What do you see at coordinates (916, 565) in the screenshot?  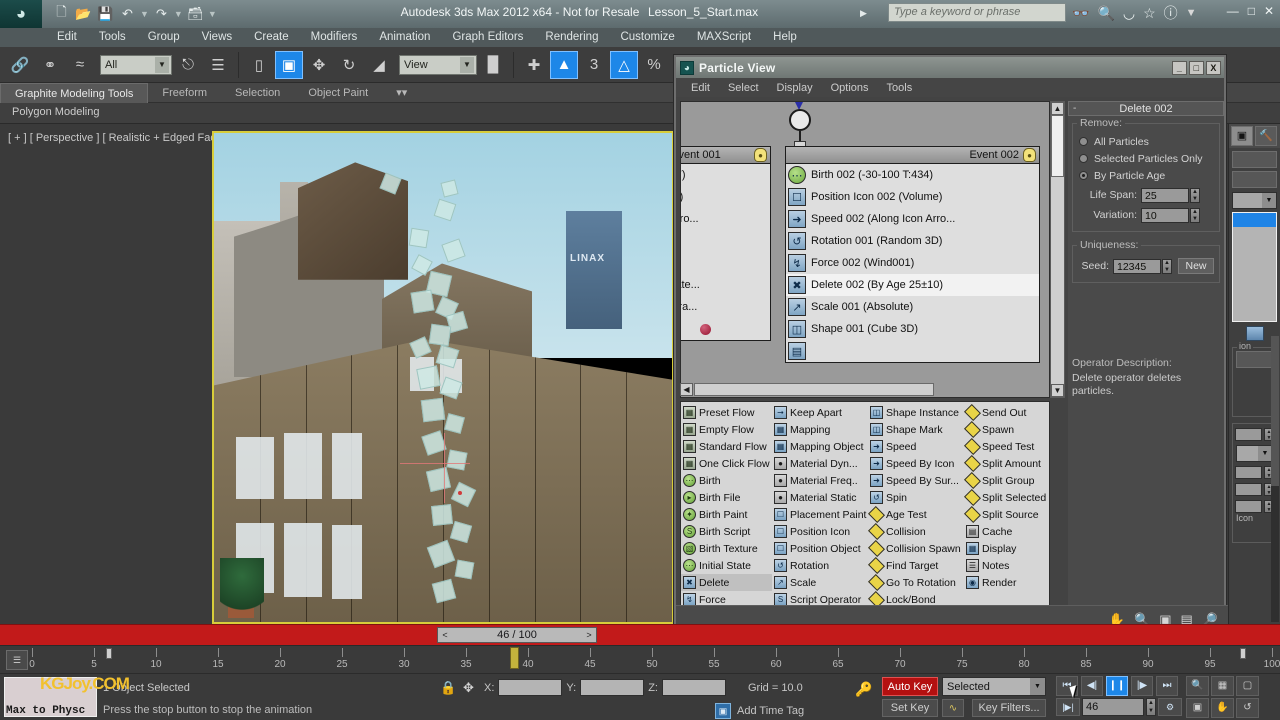 I see `depot-item-find-target: Find Target` at bounding box center [916, 565].